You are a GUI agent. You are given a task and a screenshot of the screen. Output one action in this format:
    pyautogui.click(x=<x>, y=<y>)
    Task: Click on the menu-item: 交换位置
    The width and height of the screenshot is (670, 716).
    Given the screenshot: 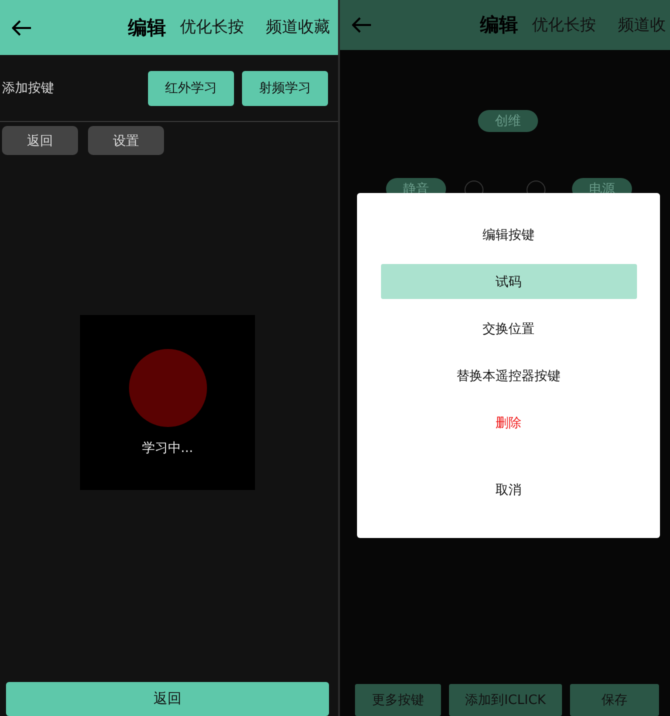 What is the action you would take?
    pyautogui.click(x=508, y=328)
    